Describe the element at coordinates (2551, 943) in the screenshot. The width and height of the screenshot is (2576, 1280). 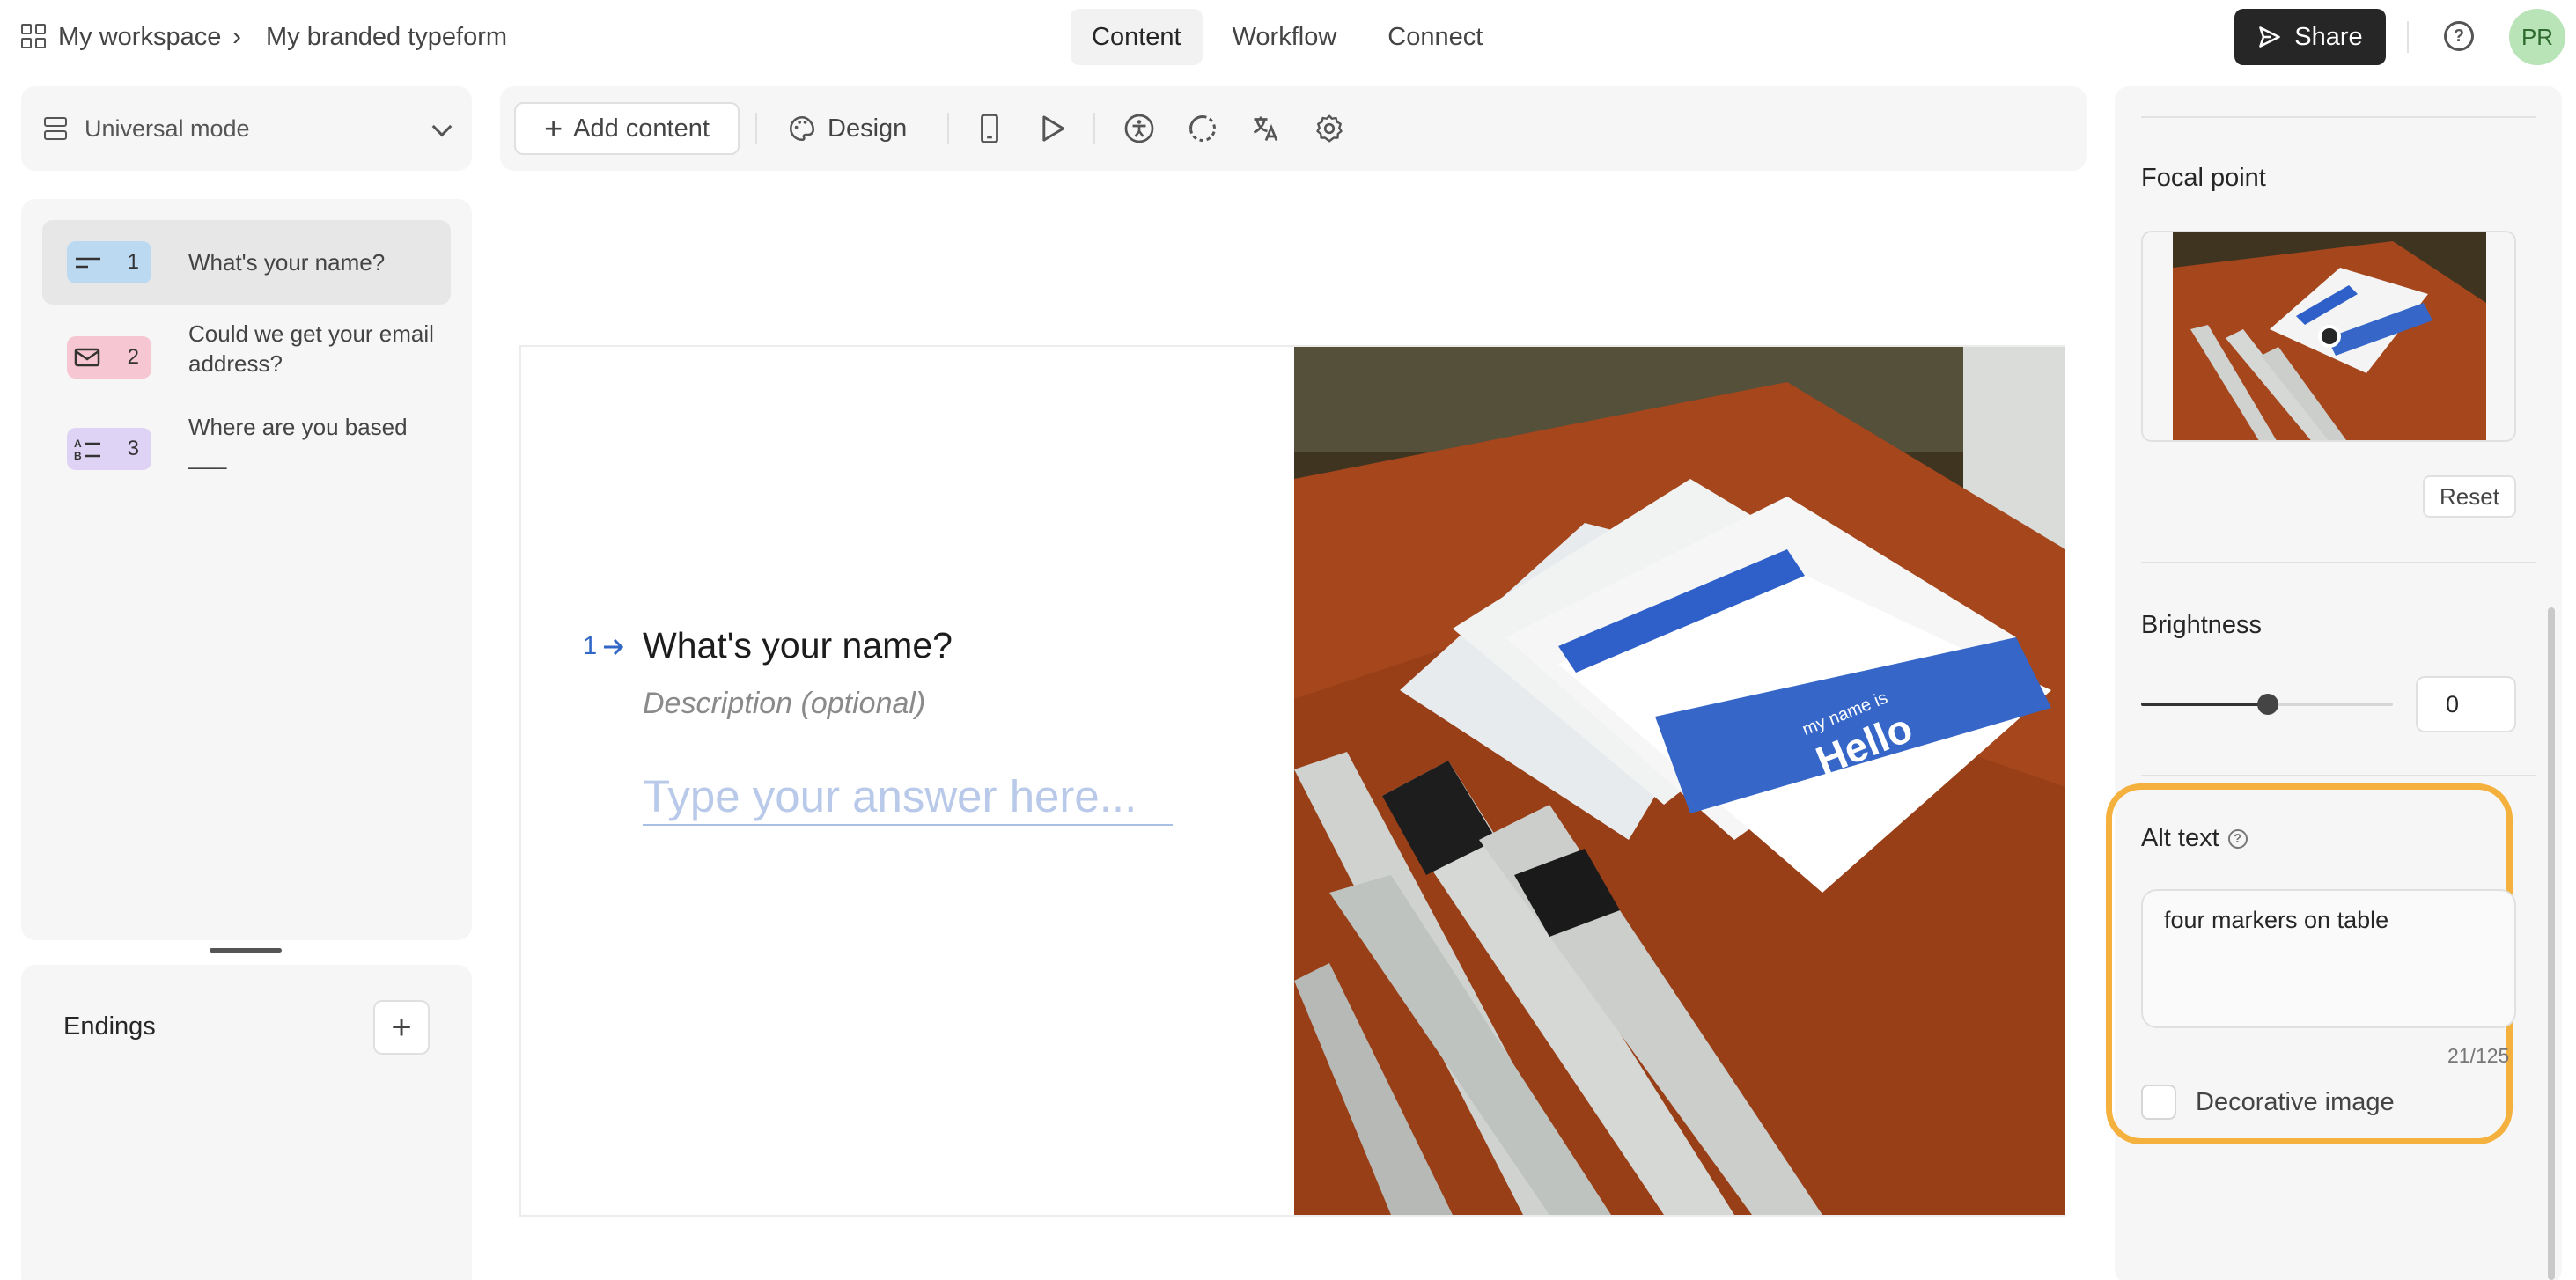
I see `right-panel-scrollbar` at that location.